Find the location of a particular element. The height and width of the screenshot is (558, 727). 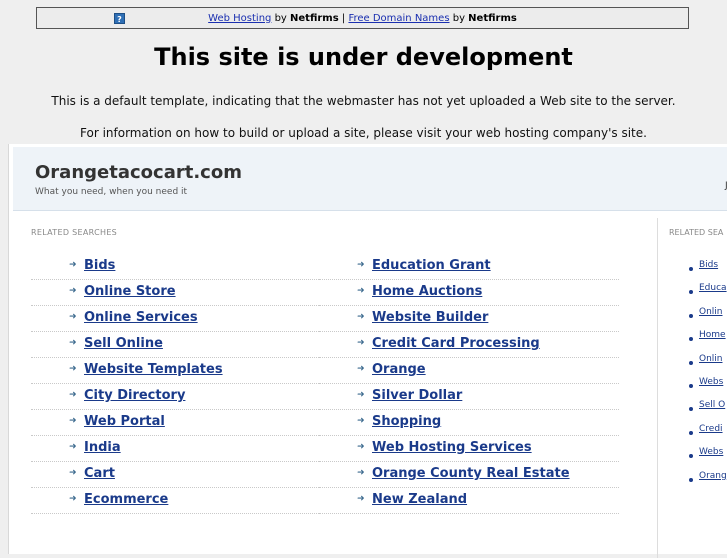

related-search-link: Ecommerce is located at coordinates (126, 499).